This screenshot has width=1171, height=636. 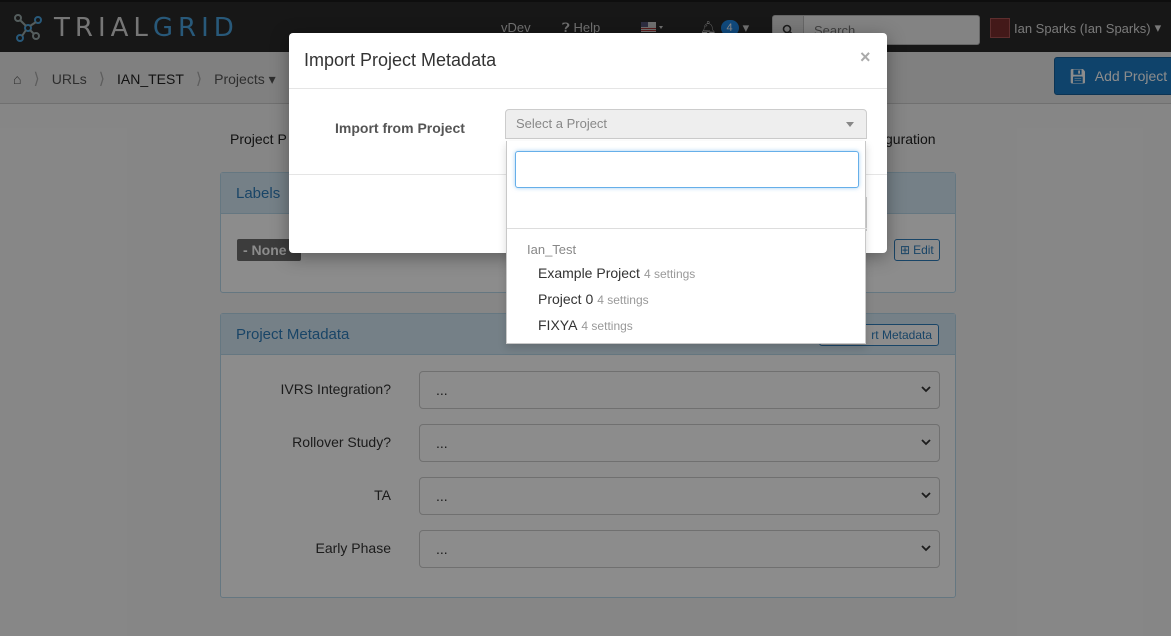 I want to click on modal-header-divider, so click(x=588, y=88).